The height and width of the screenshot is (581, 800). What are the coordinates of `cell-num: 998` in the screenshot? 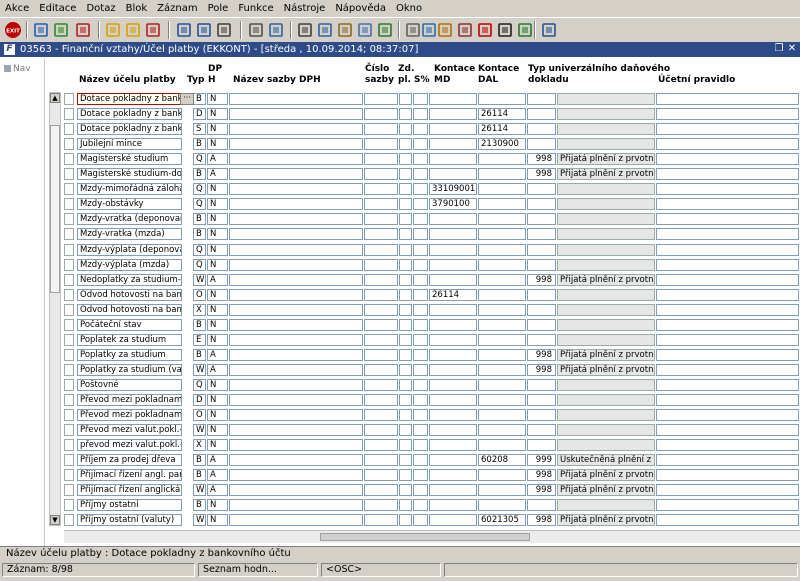 It's located at (541, 520).